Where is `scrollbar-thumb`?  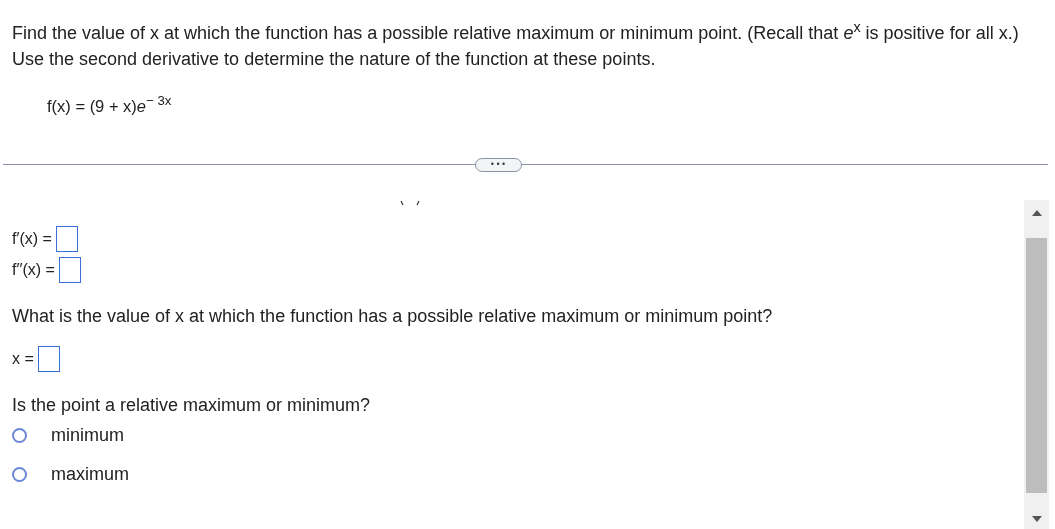
scrollbar-thumb is located at coordinates (1036, 365).